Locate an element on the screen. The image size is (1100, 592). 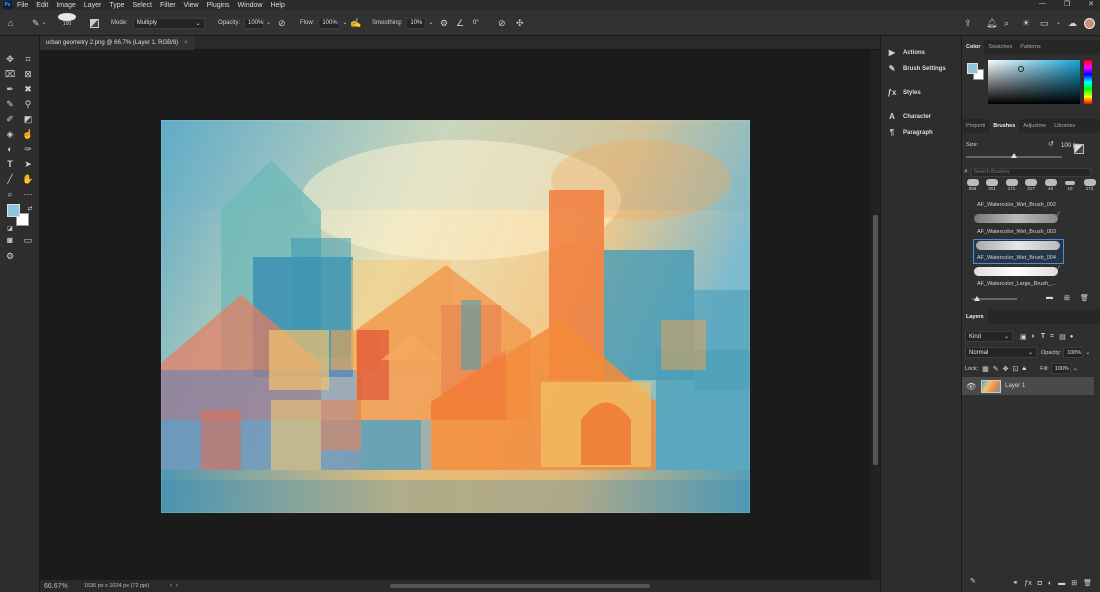
menu-edit: Edit is located at coordinates (42, 5).